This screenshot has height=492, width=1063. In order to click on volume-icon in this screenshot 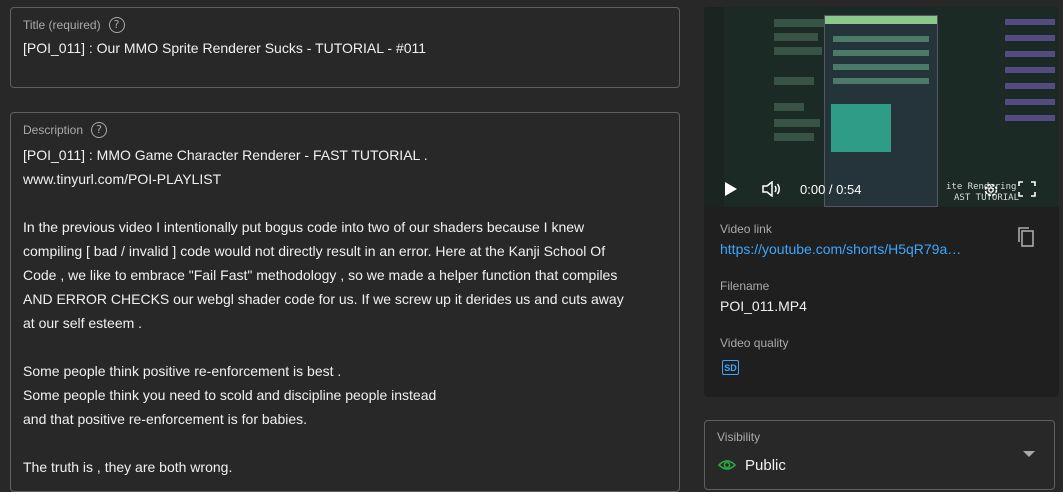, I will do `click(772, 191)`.